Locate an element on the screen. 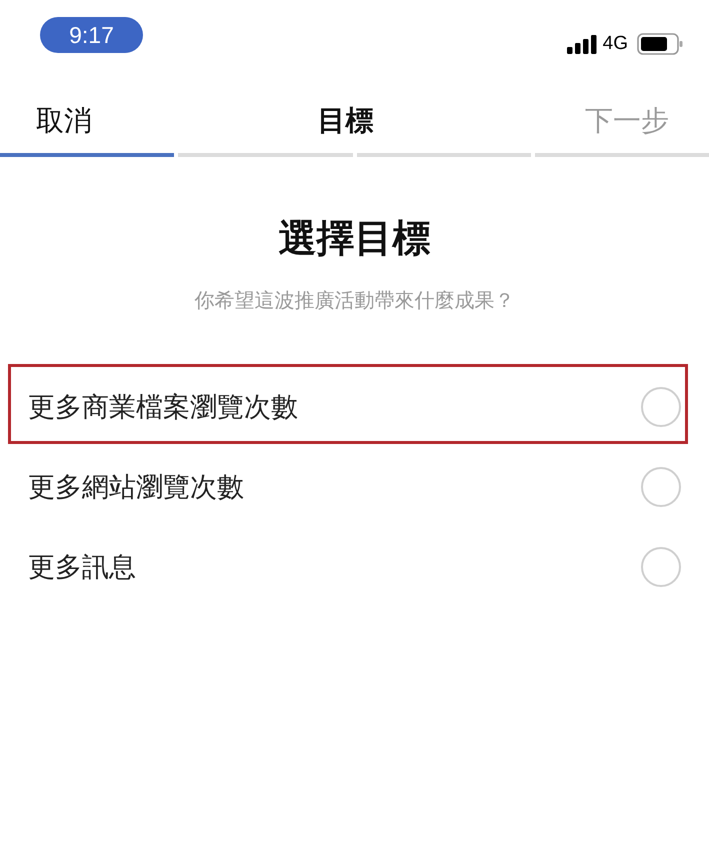 This screenshot has width=709, height=861. objective-option: 更多訊息 is located at coordinates (348, 564).